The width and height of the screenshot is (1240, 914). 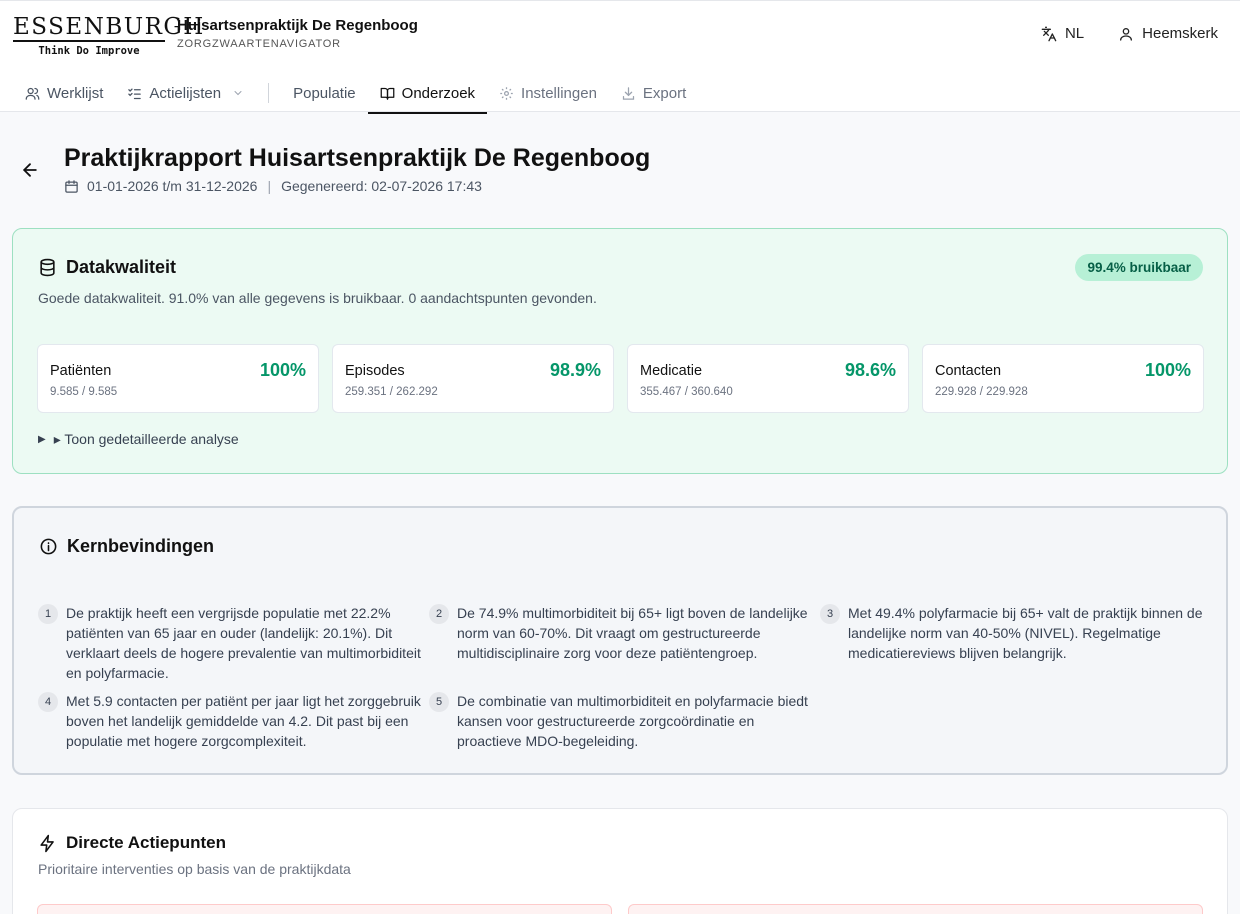 I want to click on action-points-heading: Directe Actiepunten, so click(x=132, y=843).